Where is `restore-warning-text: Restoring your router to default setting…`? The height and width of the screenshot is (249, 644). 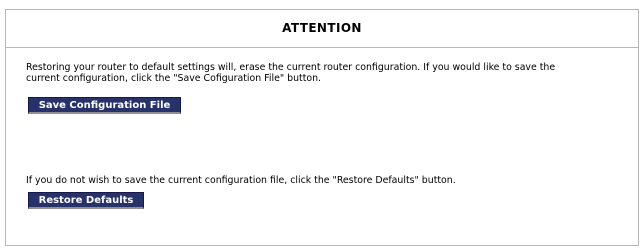
restore-warning-text: Restoring your router to default setting… is located at coordinates (290, 73).